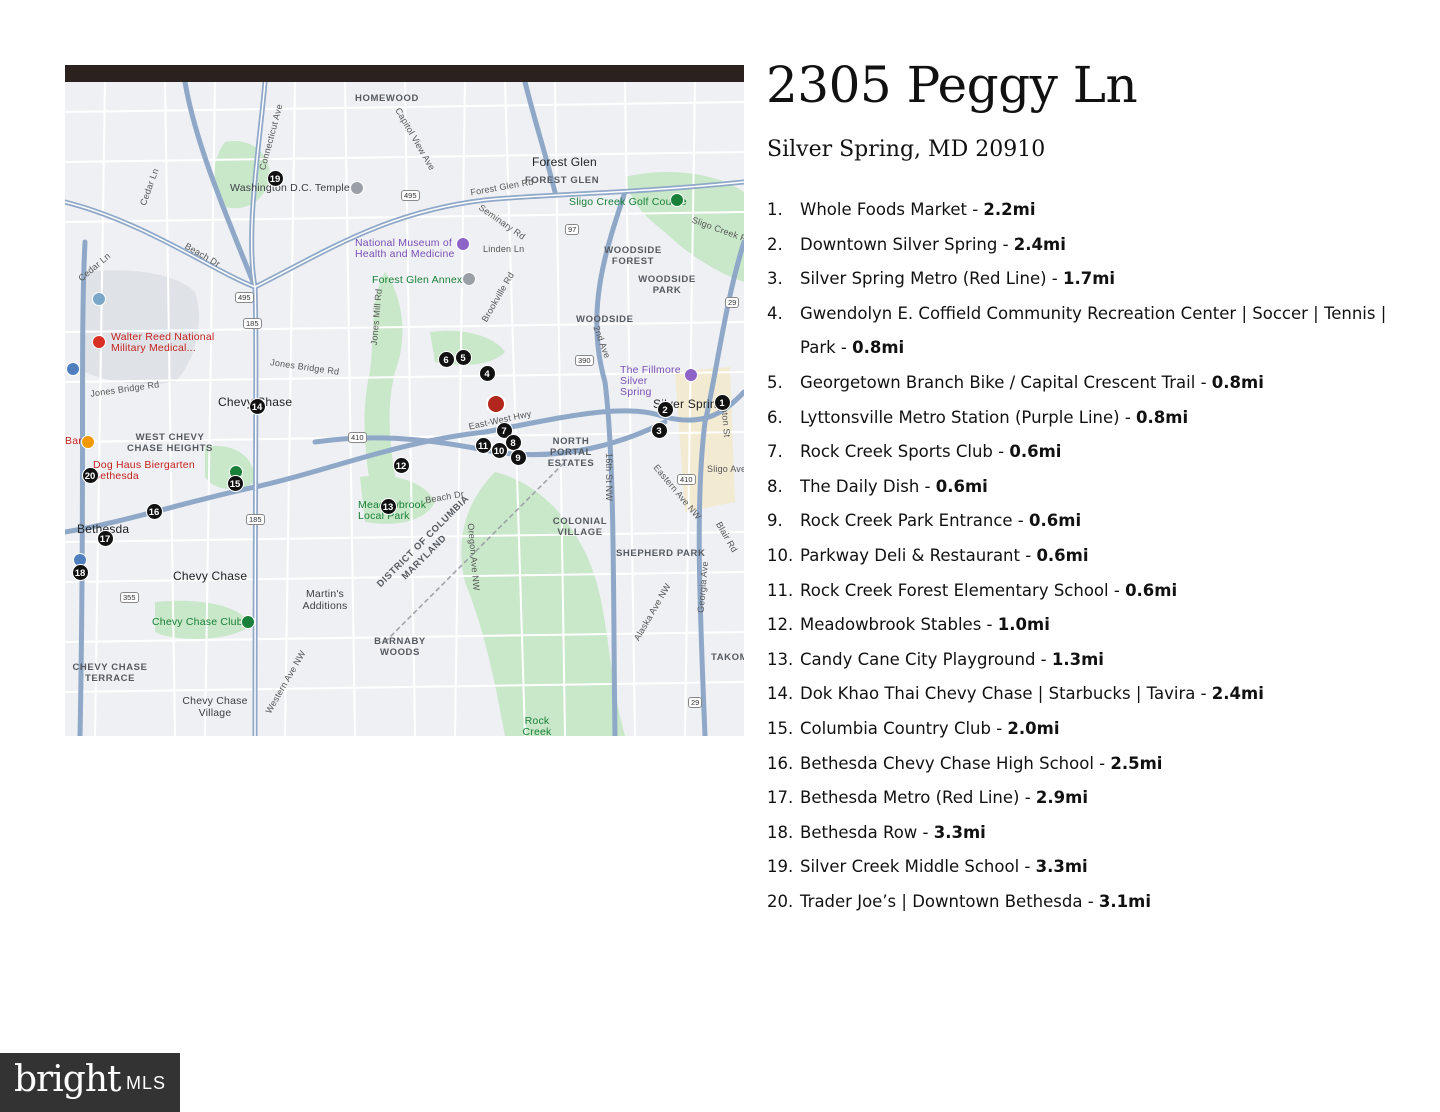 This screenshot has height=1112, width=1440. I want to click on label-martins-additions: Martin's Additions, so click(325, 600).